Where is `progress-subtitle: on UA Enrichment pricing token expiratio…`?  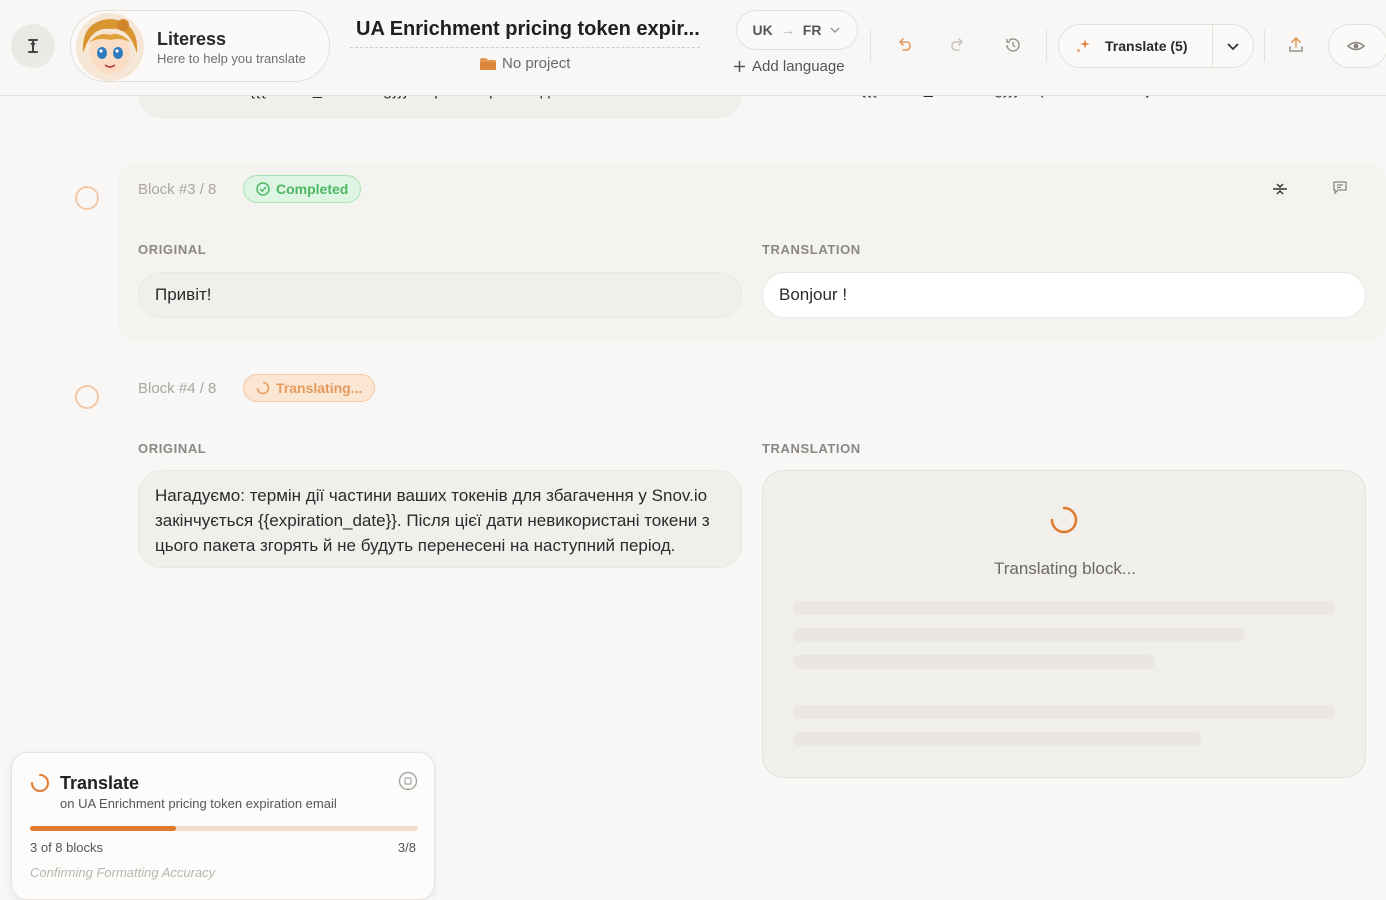
progress-subtitle: on UA Enrichment pricing token expiratio… is located at coordinates (198, 803).